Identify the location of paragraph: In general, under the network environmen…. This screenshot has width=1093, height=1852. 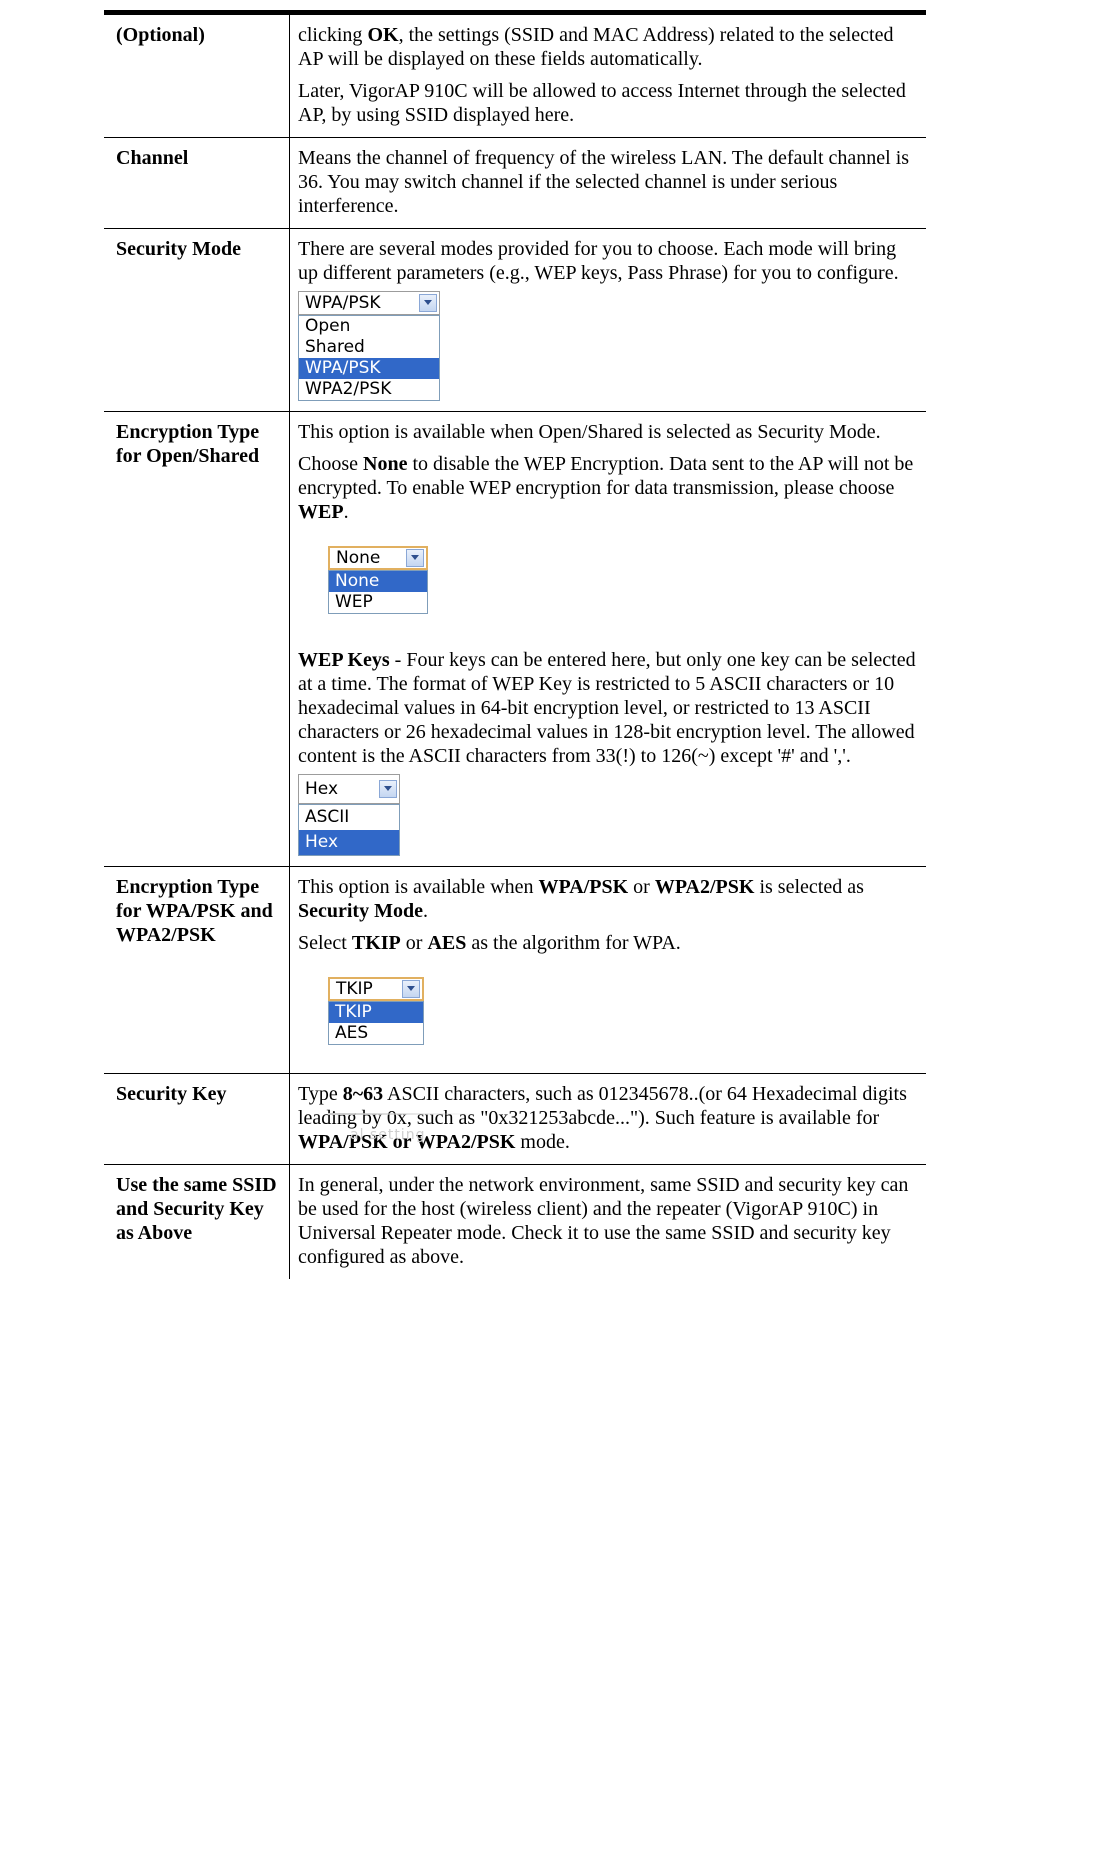
(603, 1221).